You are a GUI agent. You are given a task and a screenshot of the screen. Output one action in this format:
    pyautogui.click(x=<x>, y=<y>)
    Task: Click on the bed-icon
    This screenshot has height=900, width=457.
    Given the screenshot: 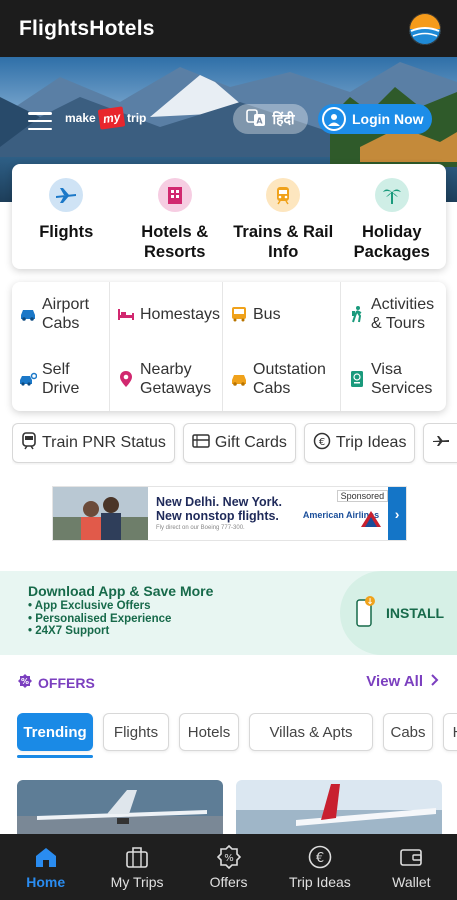 What is the action you would take?
    pyautogui.click(x=126, y=314)
    